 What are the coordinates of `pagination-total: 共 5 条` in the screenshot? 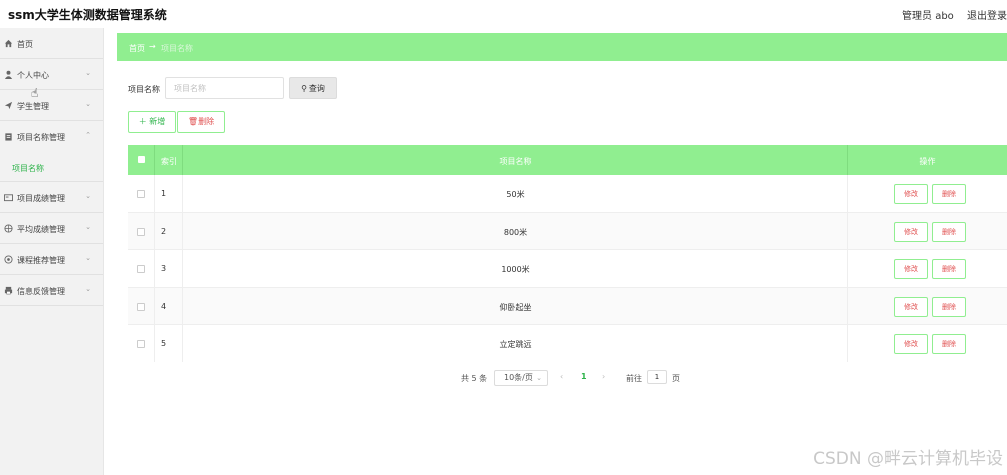 It's located at (474, 378).